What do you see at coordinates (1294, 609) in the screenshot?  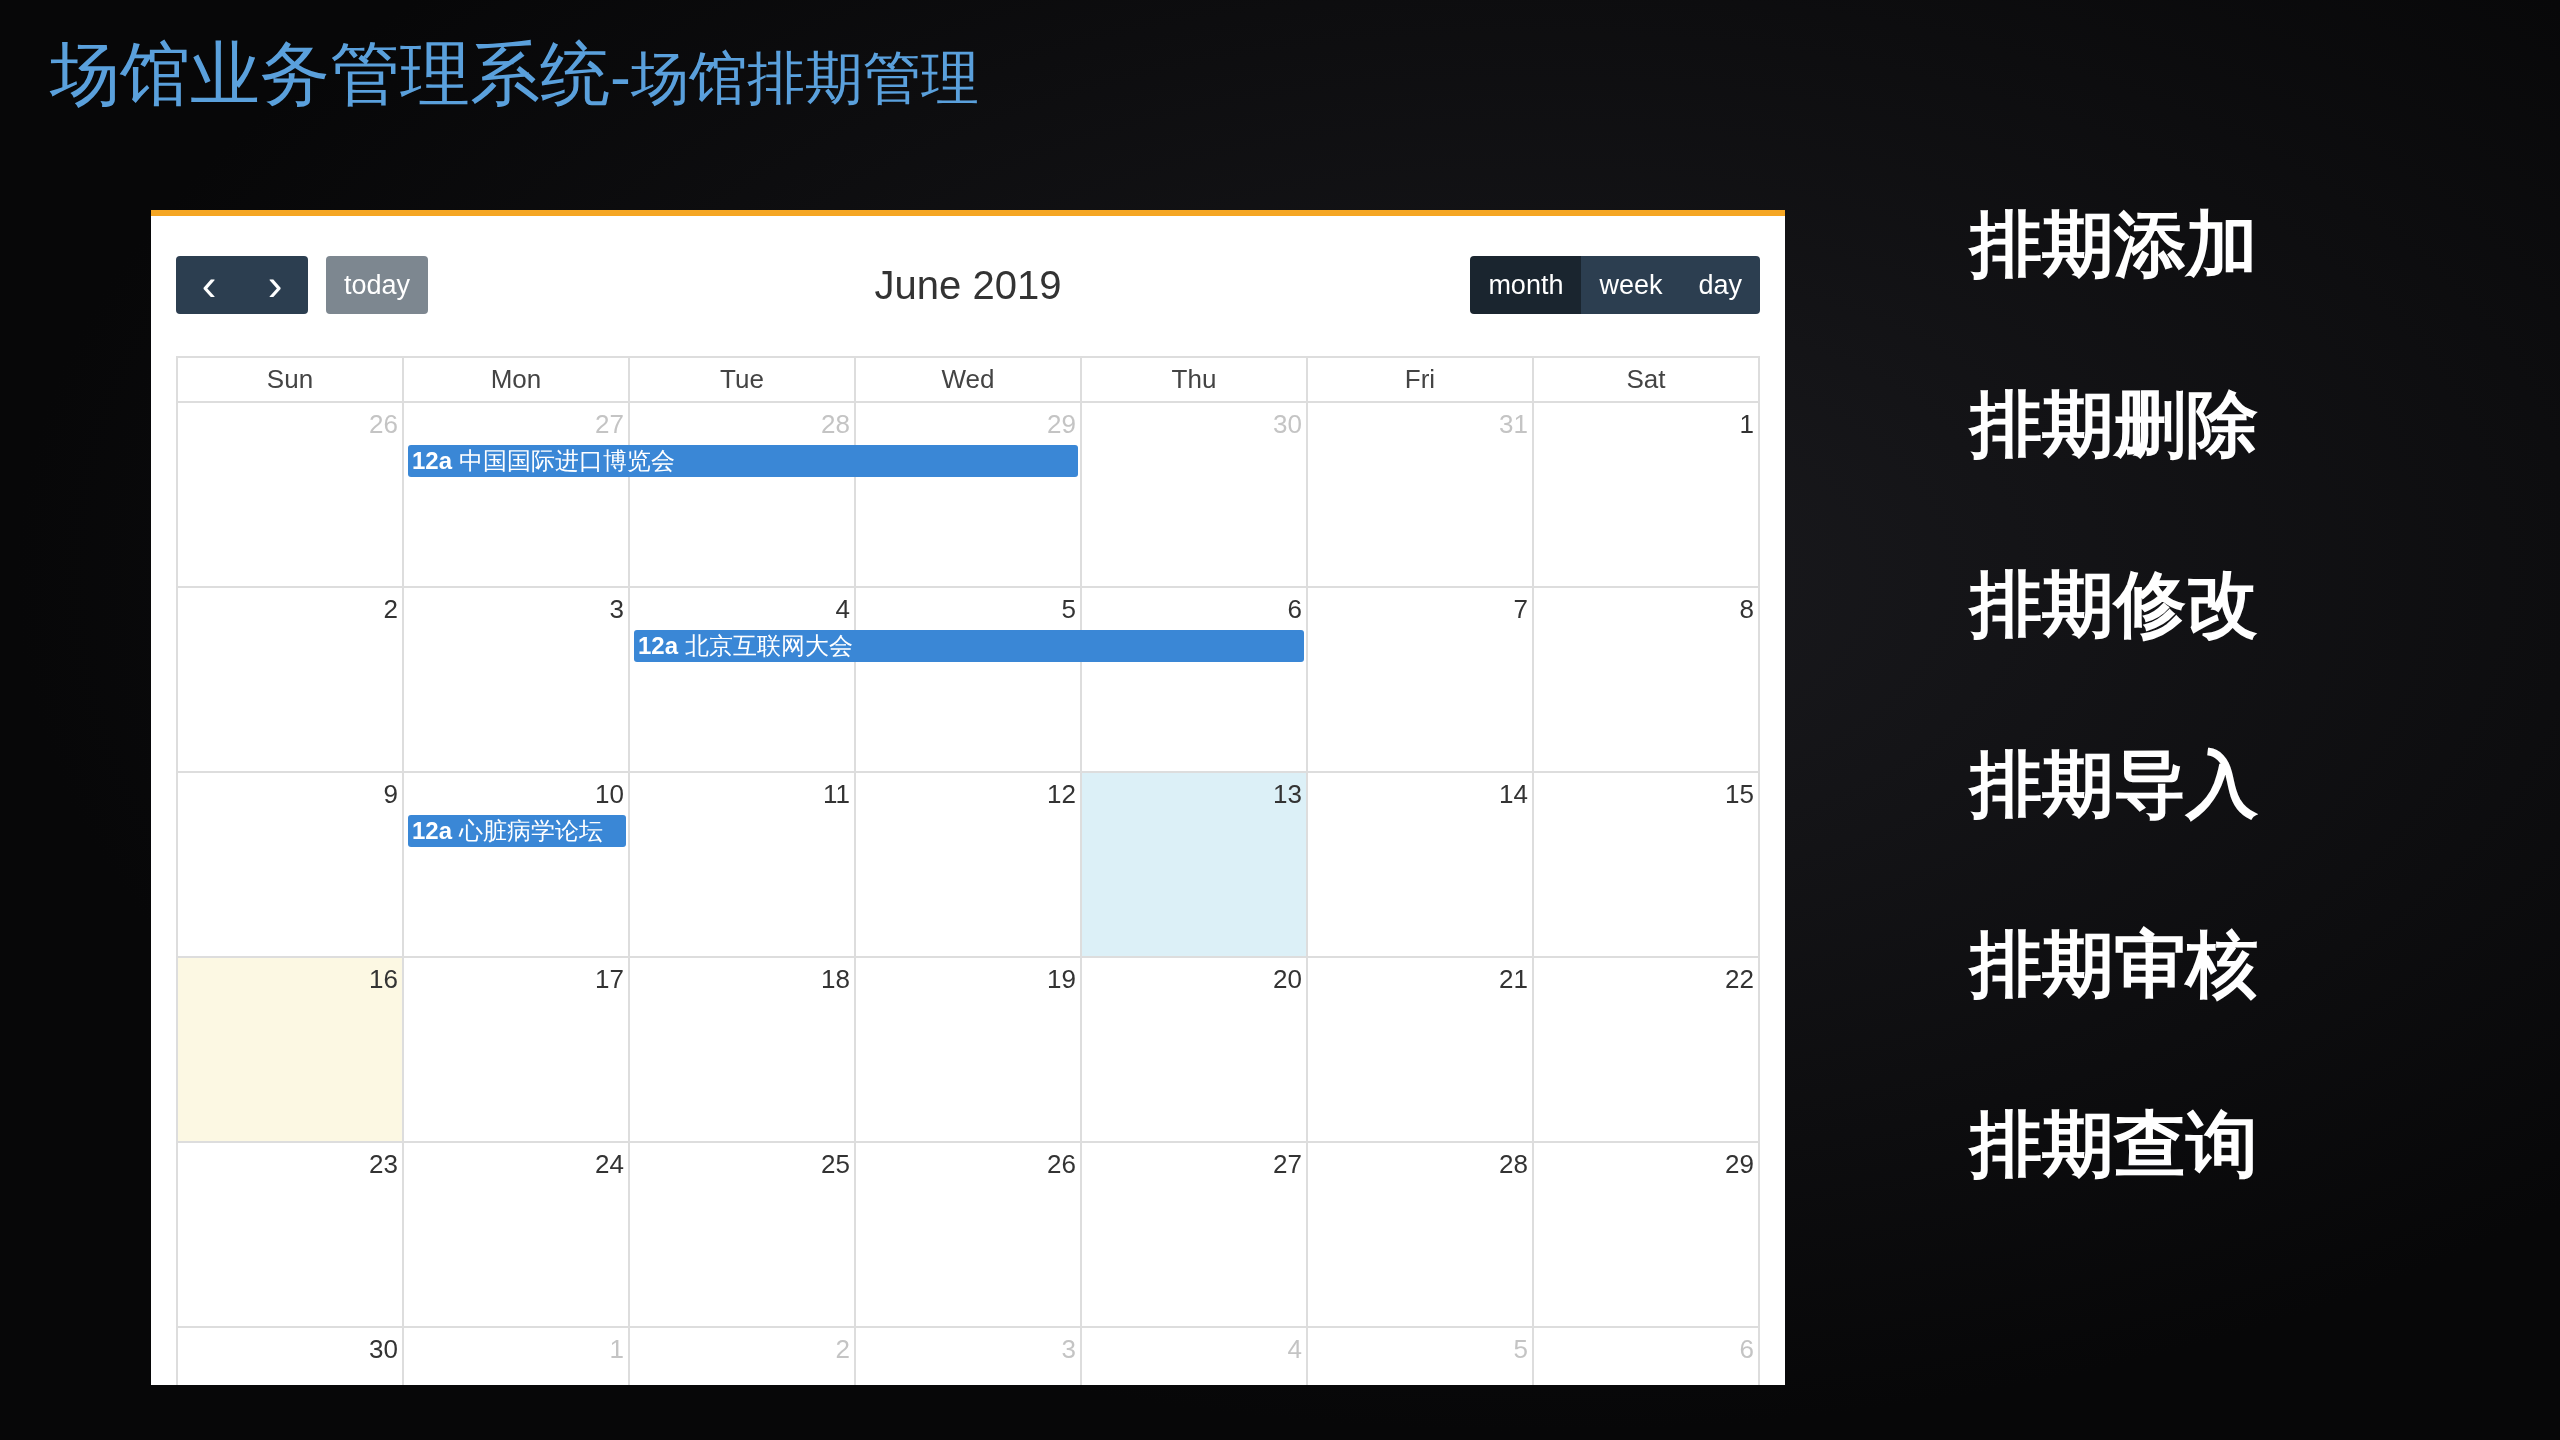 I see `day-number: 6` at bounding box center [1294, 609].